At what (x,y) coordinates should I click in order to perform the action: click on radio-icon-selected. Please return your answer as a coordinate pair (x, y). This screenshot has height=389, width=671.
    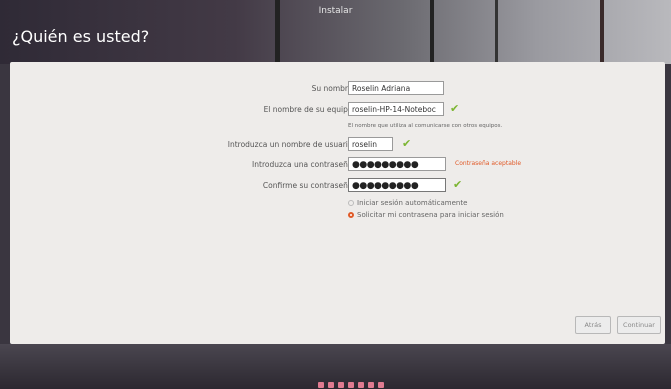
    Looking at the image, I should click on (351, 215).